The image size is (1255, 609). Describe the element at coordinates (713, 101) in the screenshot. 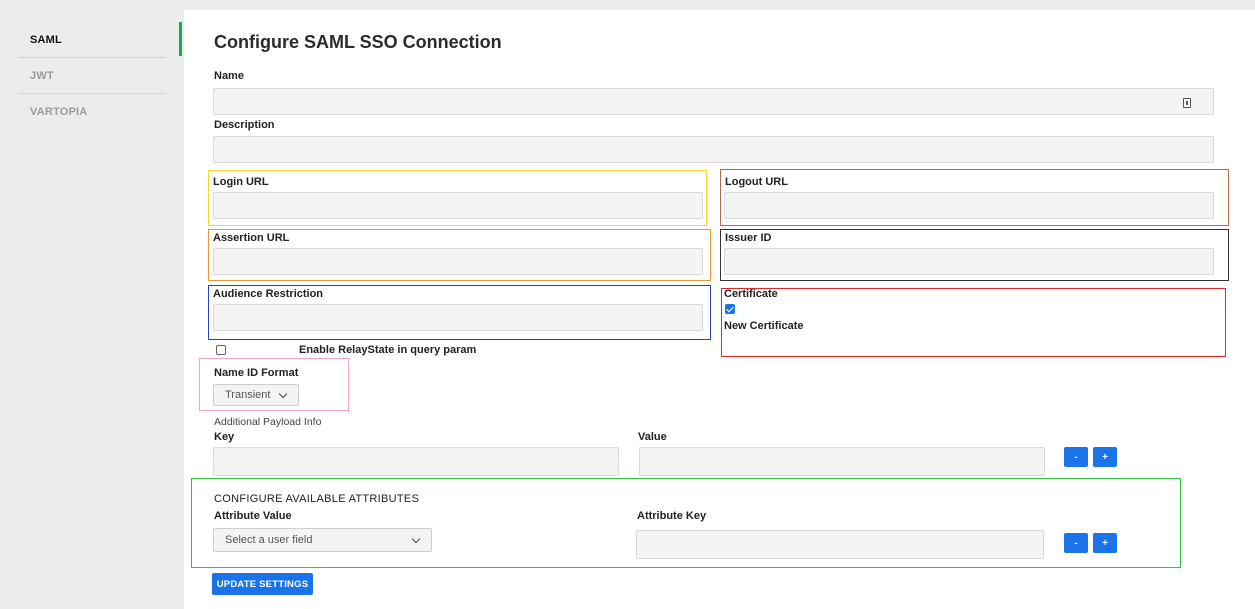

I see `name-field` at that location.